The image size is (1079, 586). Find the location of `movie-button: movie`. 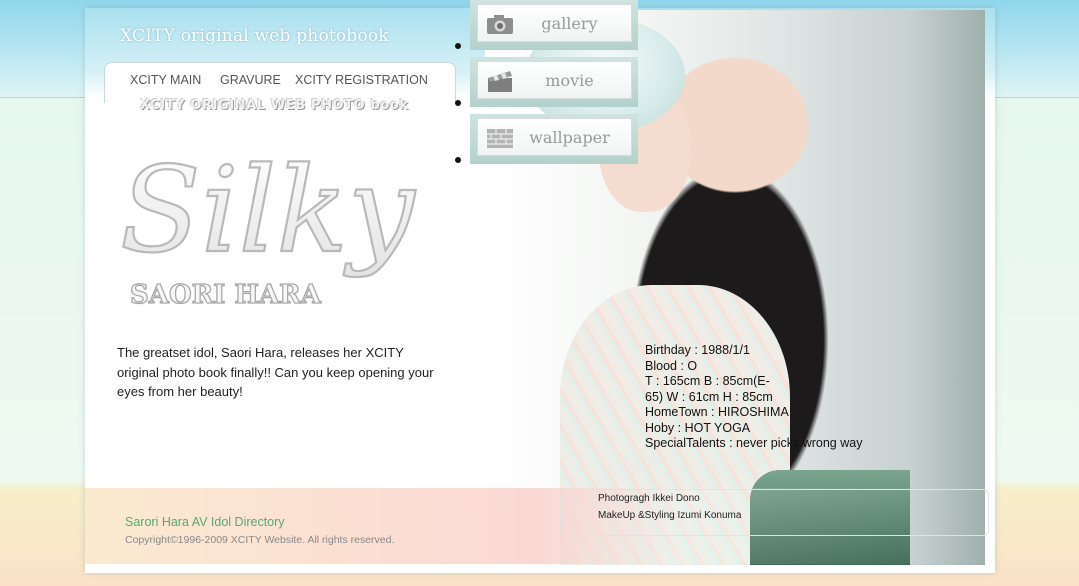

movie-button: movie is located at coordinates (554, 82).